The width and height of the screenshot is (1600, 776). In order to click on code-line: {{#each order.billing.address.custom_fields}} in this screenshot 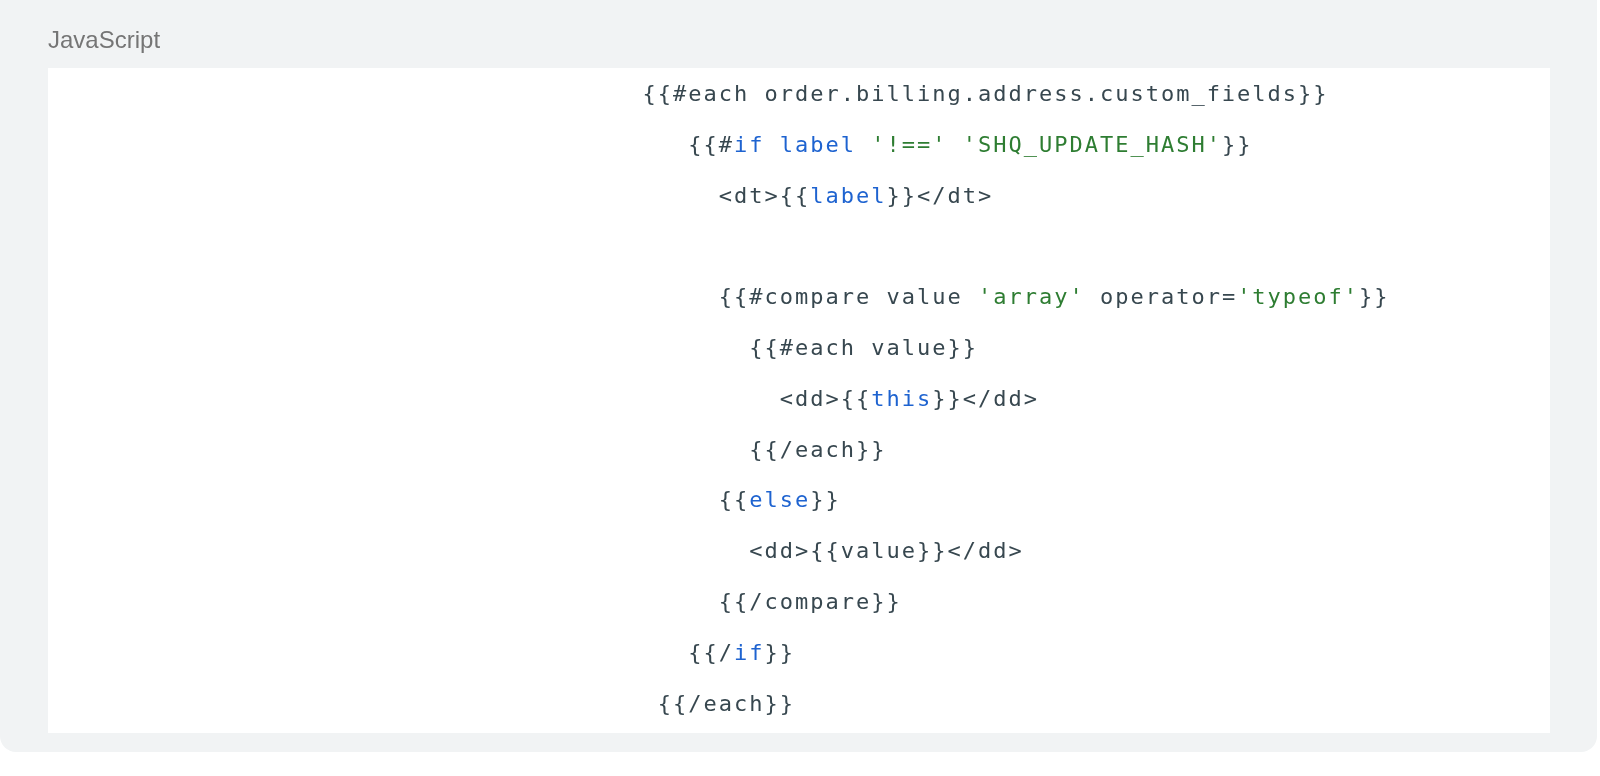, I will do `click(985, 94)`.